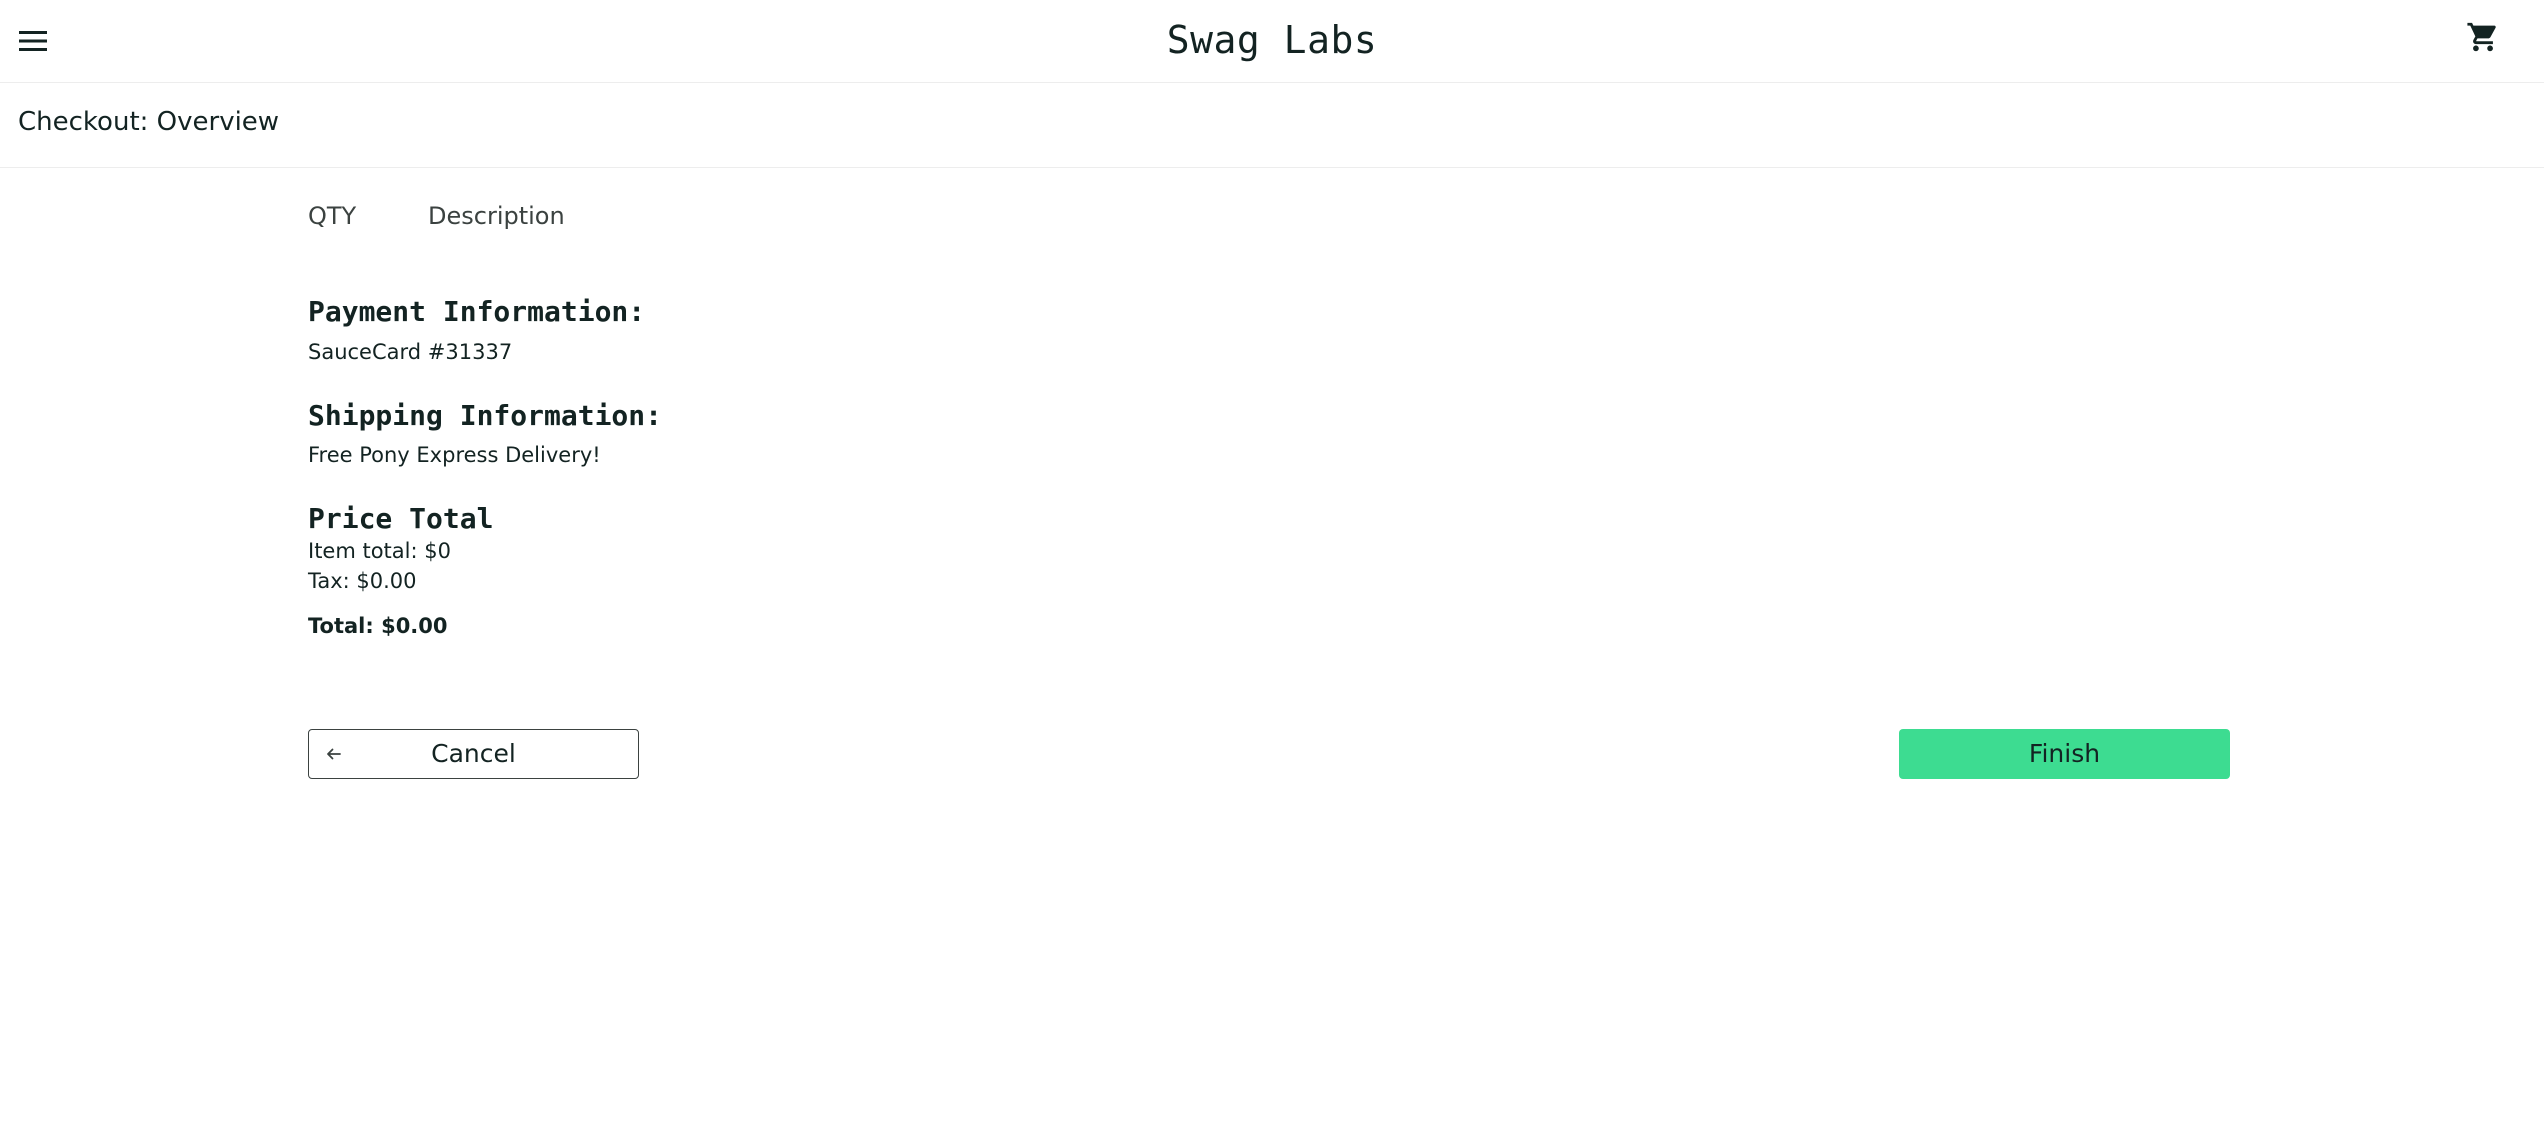 The image size is (2544, 1129). I want to click on tax-value: Tax: $0.00, so click(362, 581).